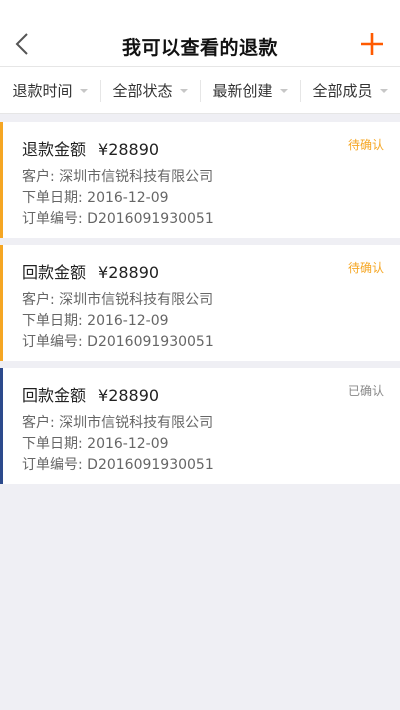  I want to click on page-title: 我可以查看的退款, so click(199, 48).